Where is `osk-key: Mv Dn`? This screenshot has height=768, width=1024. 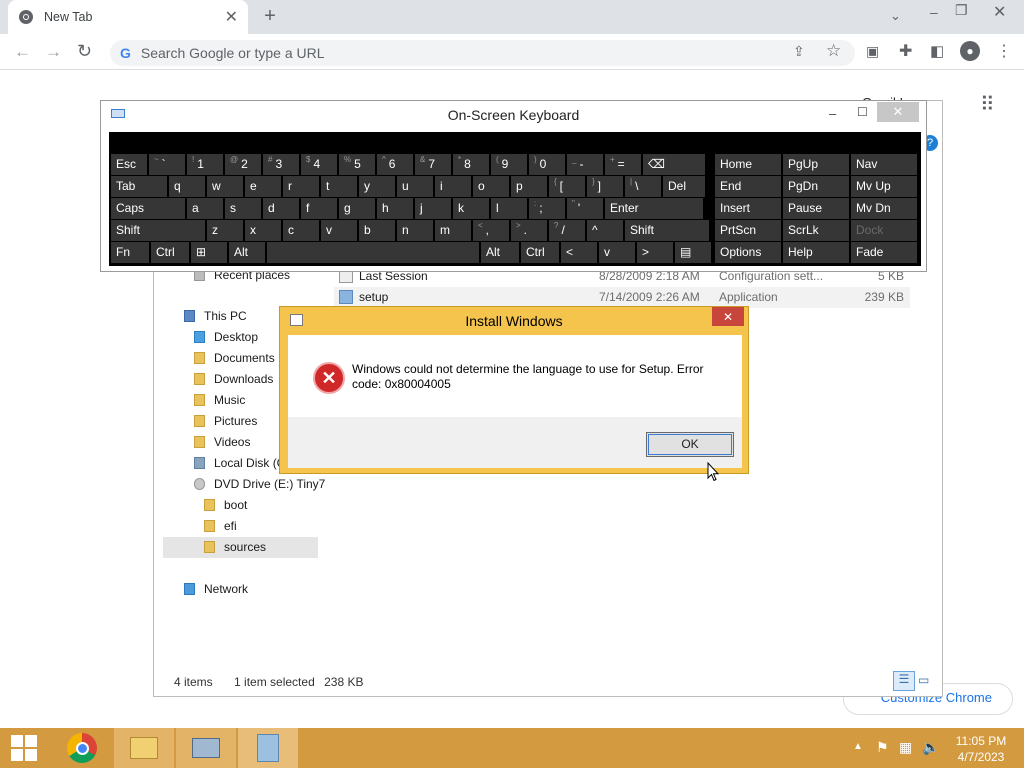
osk-key: Mv Dn is located at coordinates (884, 208).